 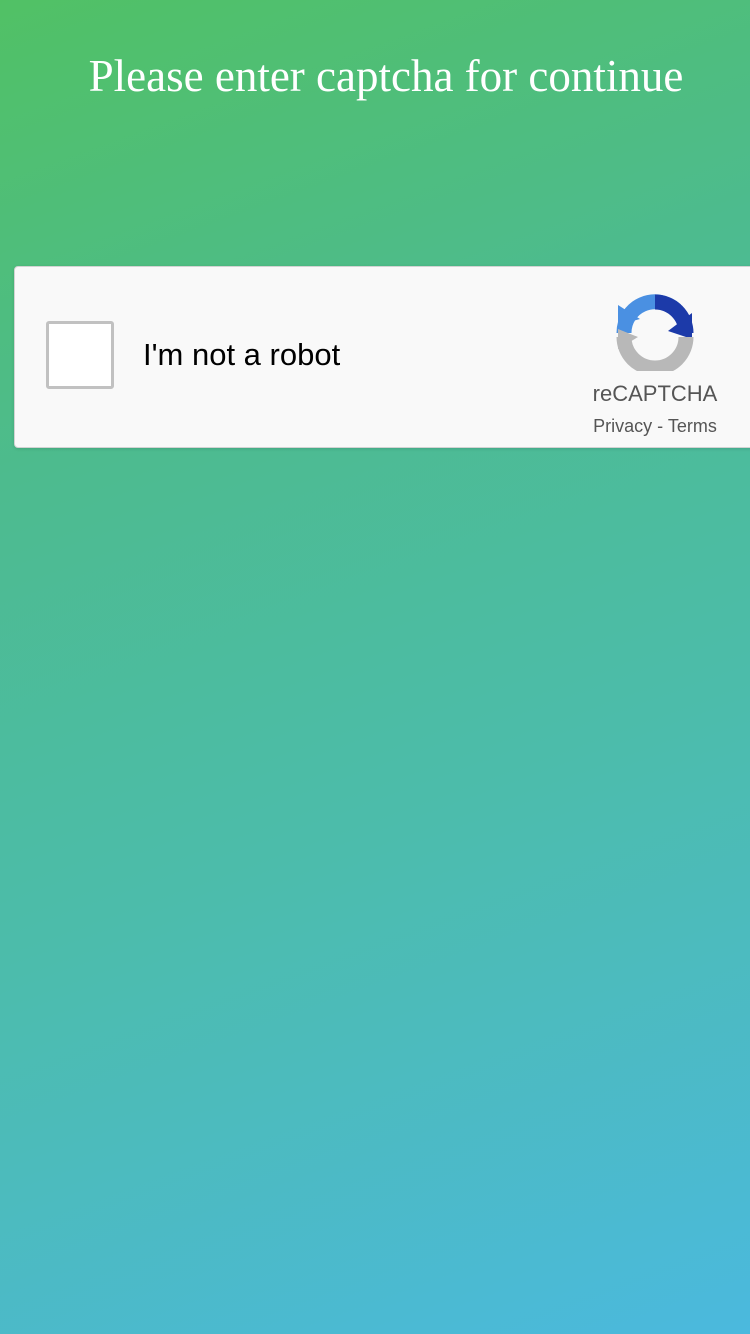 What do you see at coordinates (655, 332) in the screenshot?
I see `recaptcha-logo-icon` at bounding box center [655, 332].